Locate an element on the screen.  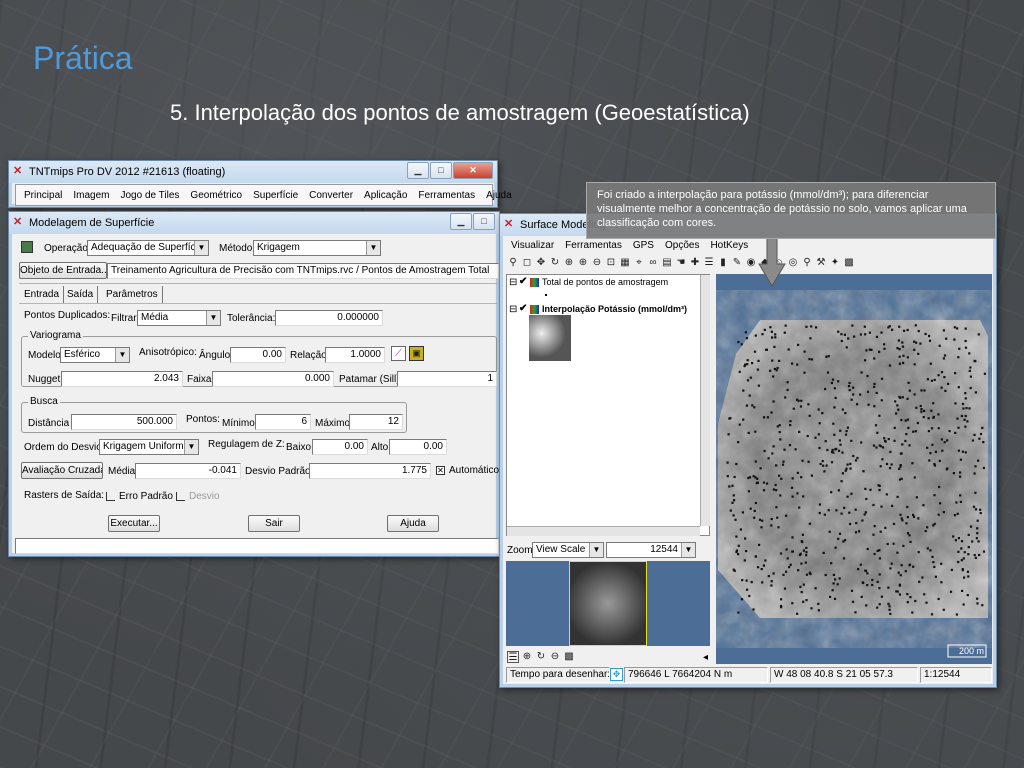
circle-icon: ◉ is located at coordinates (751, 263).